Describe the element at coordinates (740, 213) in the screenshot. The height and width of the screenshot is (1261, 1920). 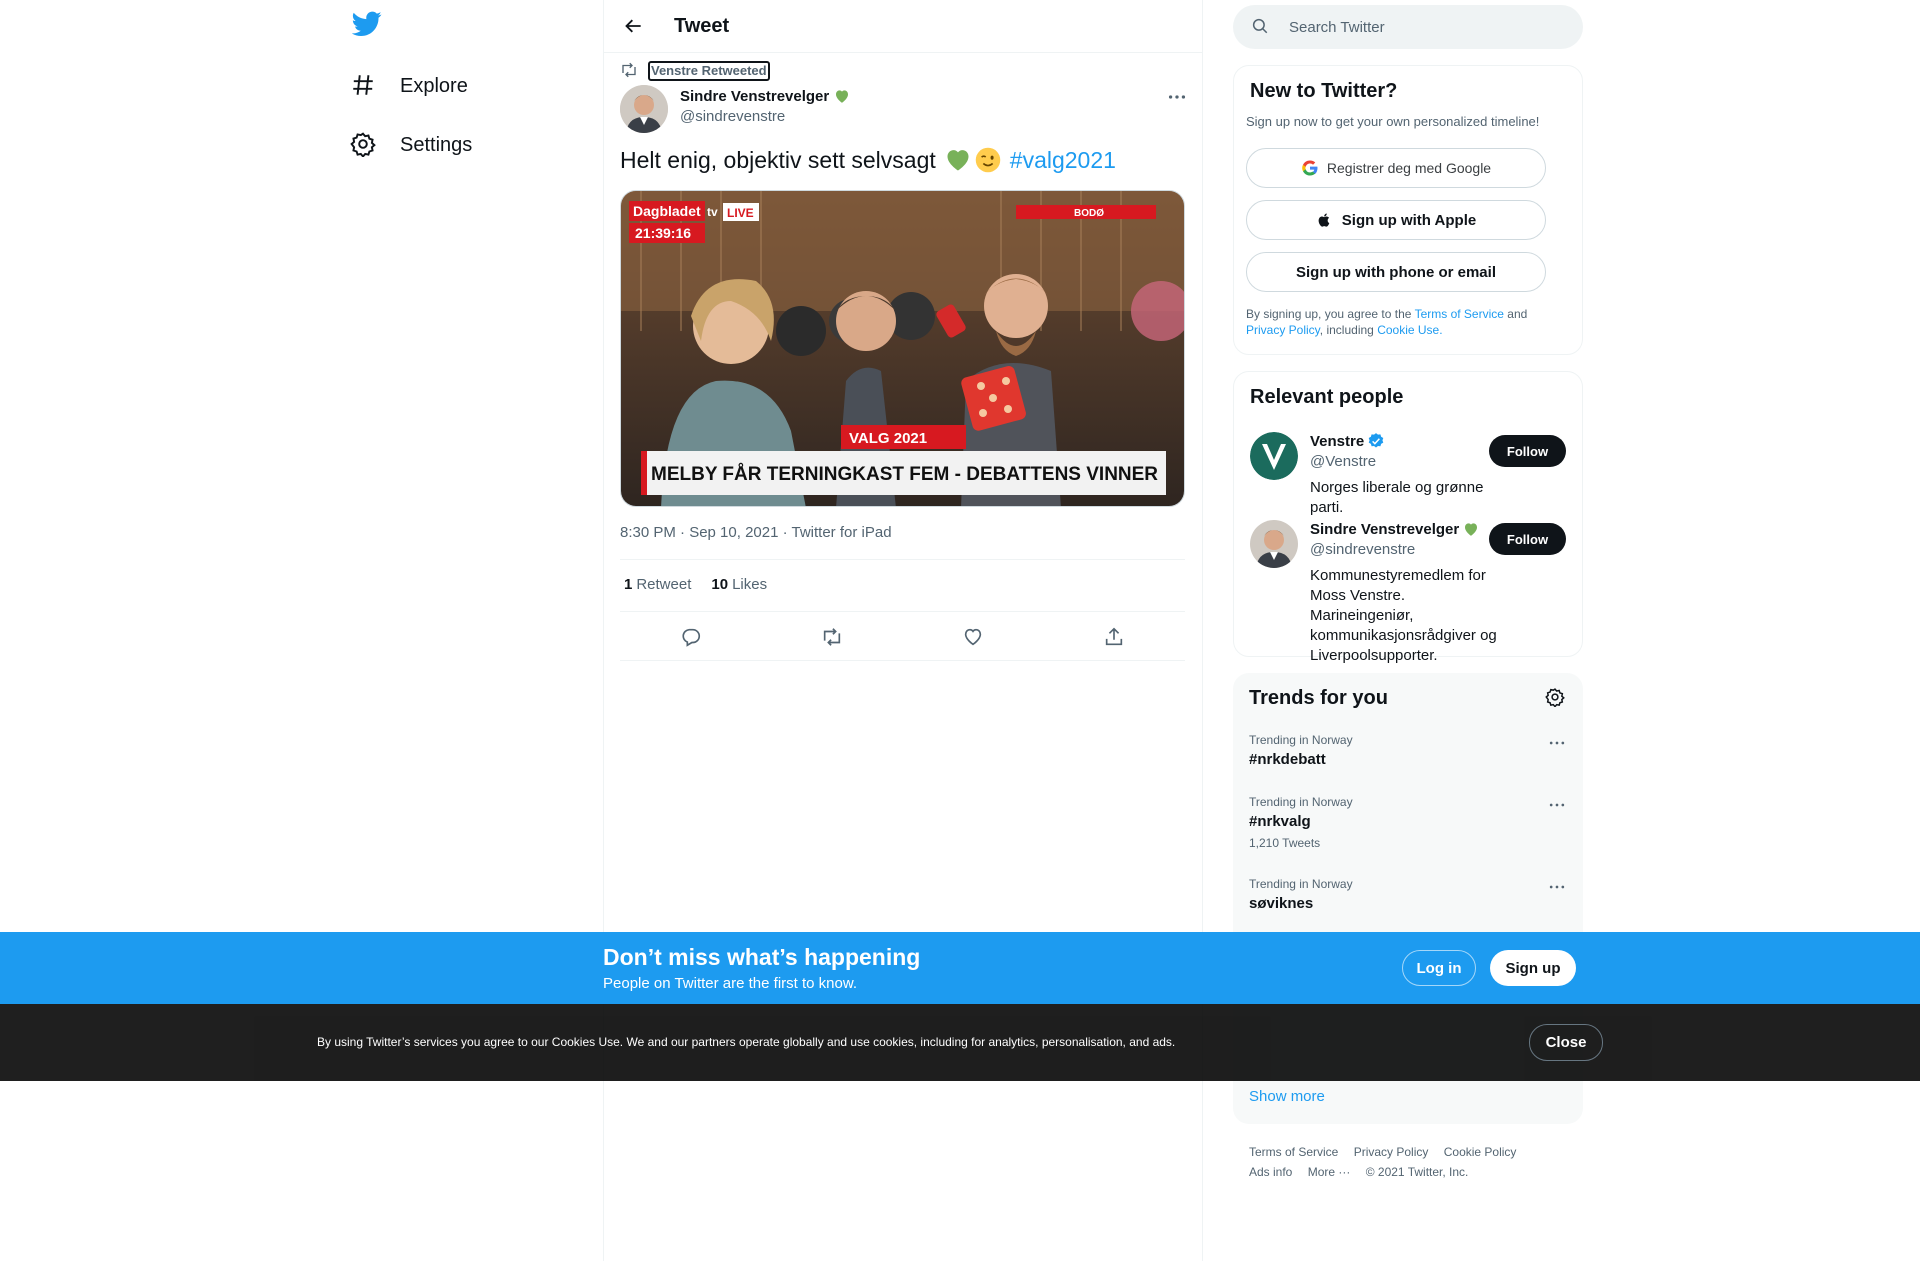
I see `media-live: LIVE` at that location.